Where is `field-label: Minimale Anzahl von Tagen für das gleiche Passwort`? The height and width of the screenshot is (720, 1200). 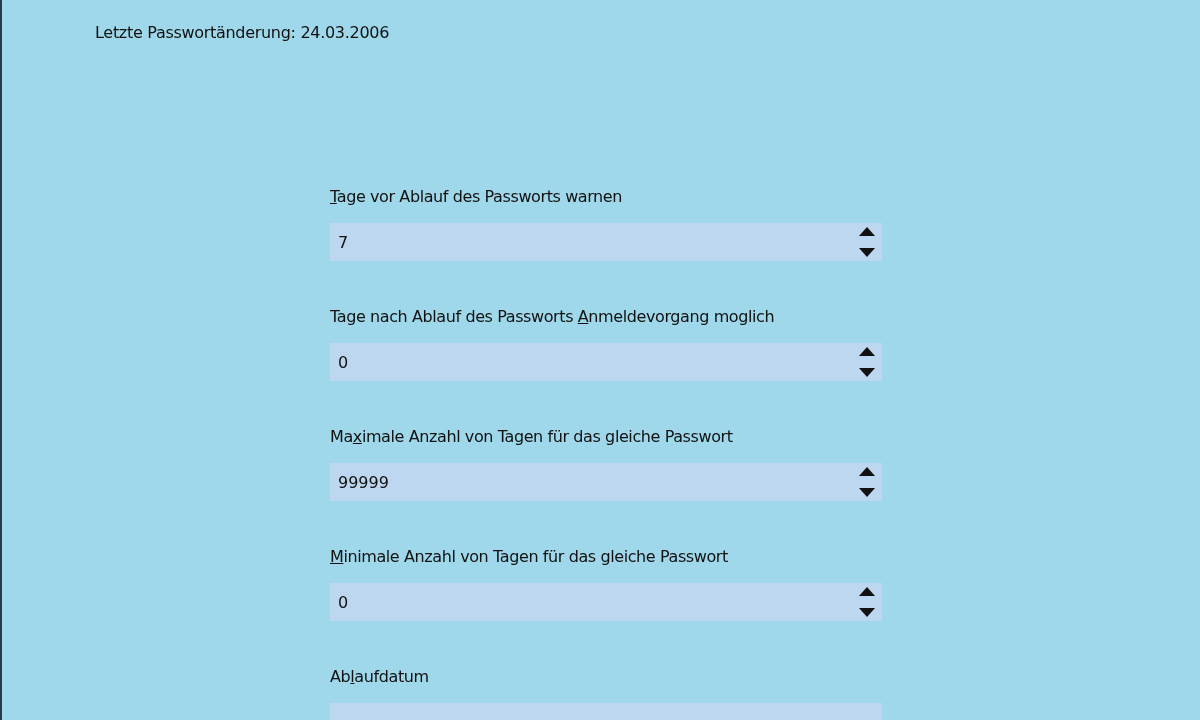 field-label: Minimale Anzahl von Tagen für das gleiche Passwort is located at coordinates (529, 557).